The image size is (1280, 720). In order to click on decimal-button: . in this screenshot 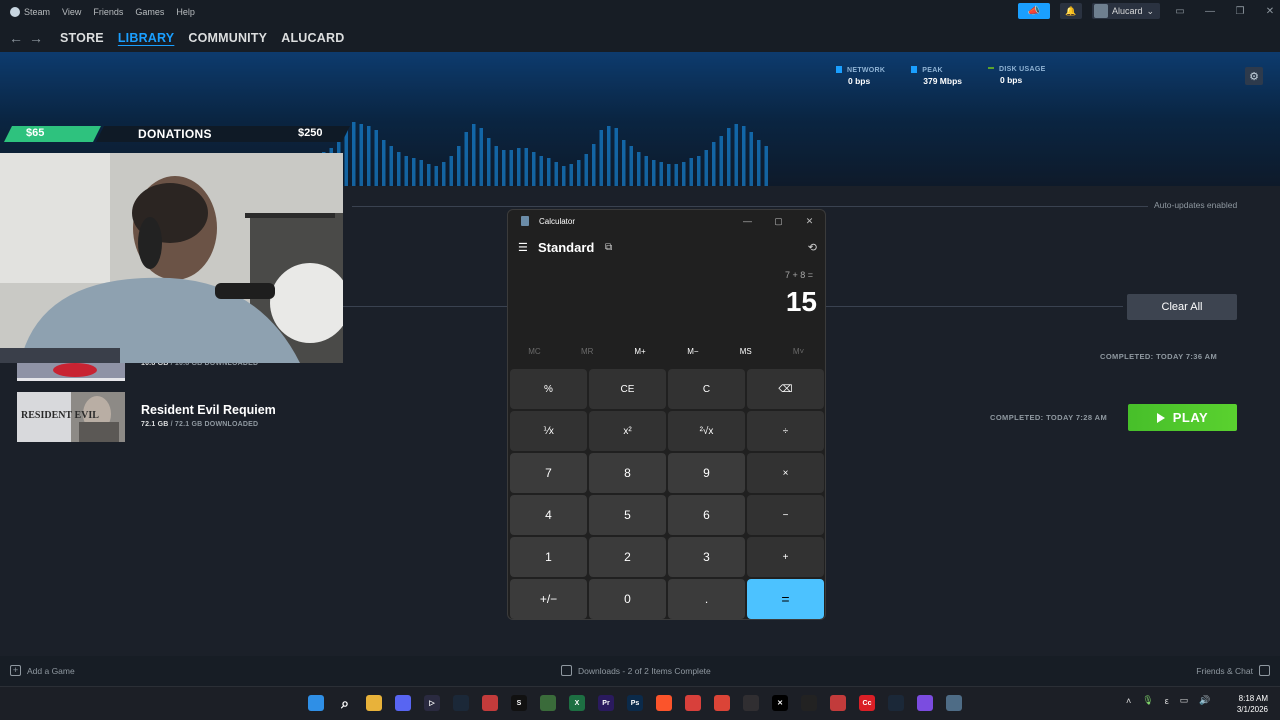, I will do `click(706, 599)`.